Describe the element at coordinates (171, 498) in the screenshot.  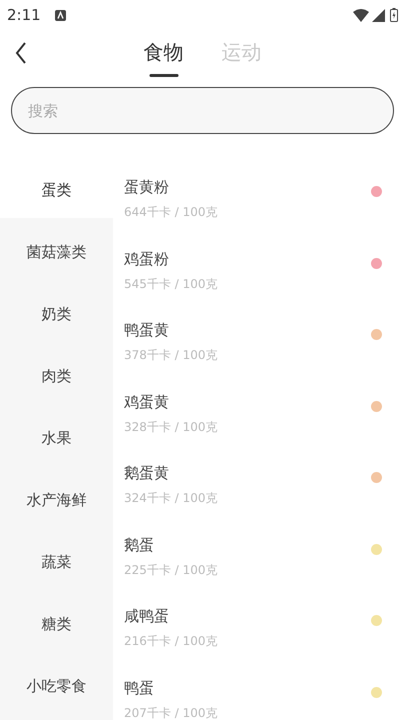
I see `food-energy: 324千卡 / 100克` at that location.